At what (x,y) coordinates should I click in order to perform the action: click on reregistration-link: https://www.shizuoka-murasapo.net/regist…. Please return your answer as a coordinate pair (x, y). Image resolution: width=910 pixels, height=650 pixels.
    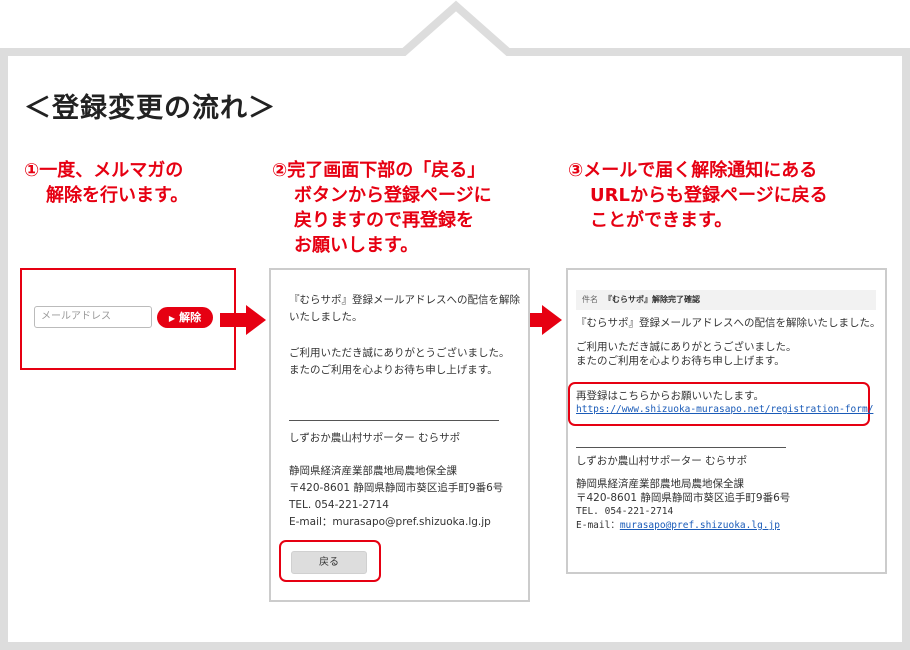
    Looking at the image, I should click on (728, 410).